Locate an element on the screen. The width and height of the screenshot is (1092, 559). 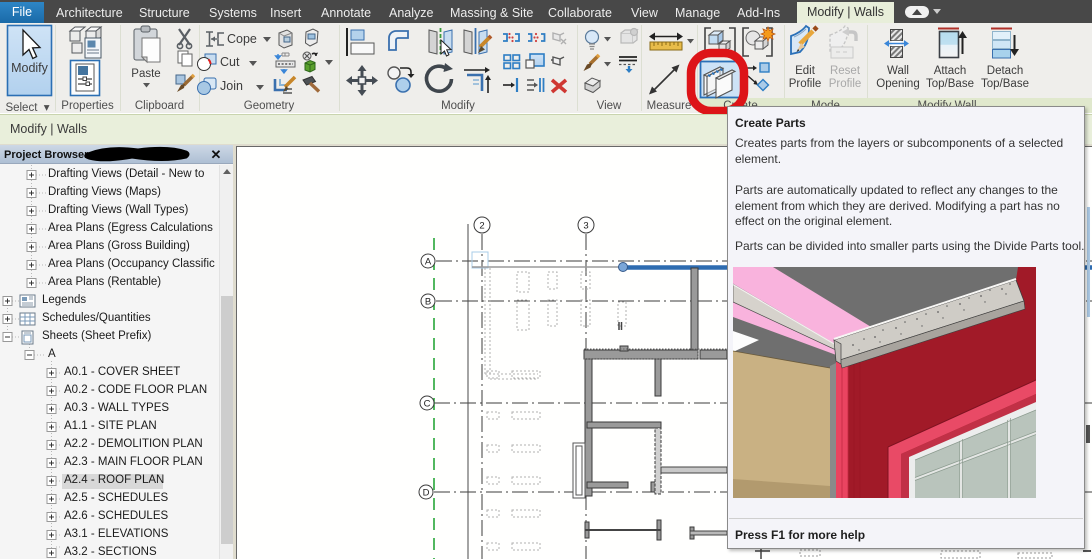
svg-text: Cope is located at coordinates (242, 39).